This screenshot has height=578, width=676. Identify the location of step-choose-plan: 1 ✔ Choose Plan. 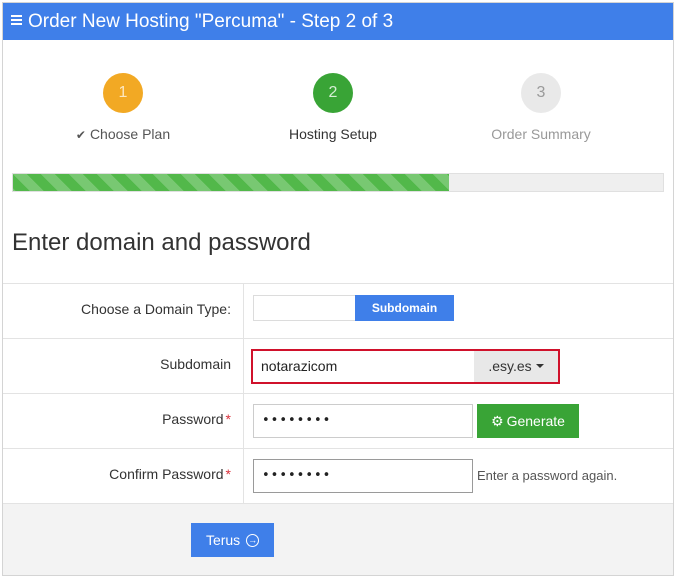
(123, 107).